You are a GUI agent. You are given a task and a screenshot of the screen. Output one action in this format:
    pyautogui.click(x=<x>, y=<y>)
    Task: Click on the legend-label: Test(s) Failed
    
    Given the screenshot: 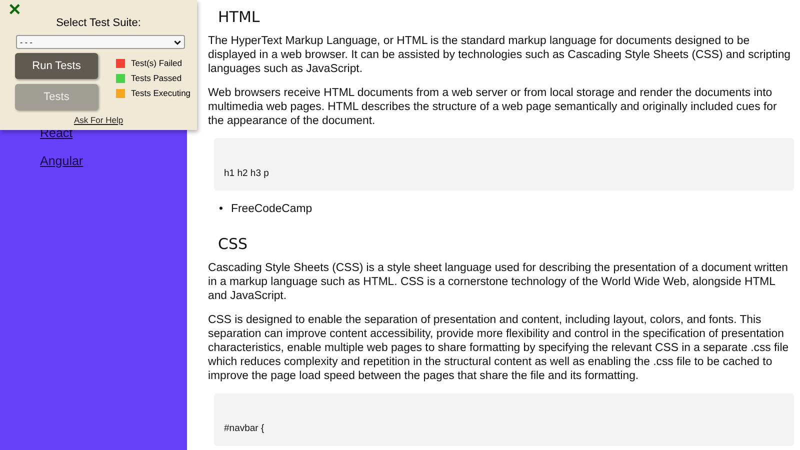 What is the action you would take?
    pyautogui.click(x=156, y=63)
    